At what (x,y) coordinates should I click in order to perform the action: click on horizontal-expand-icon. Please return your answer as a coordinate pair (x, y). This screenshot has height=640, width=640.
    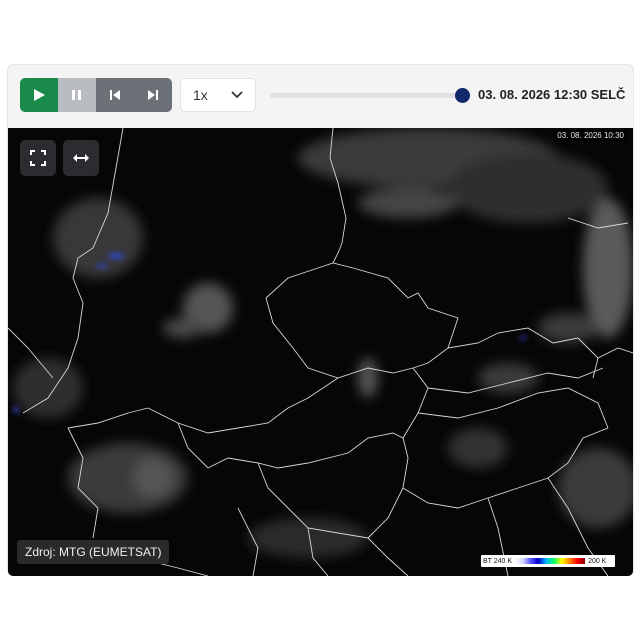
    Looking at the image, I should click on (81, 158).